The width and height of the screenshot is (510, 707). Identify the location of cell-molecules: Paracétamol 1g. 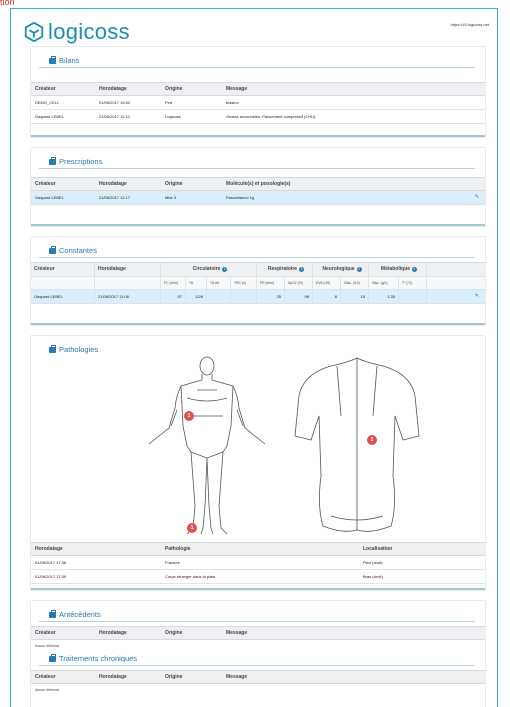
(240, 197).